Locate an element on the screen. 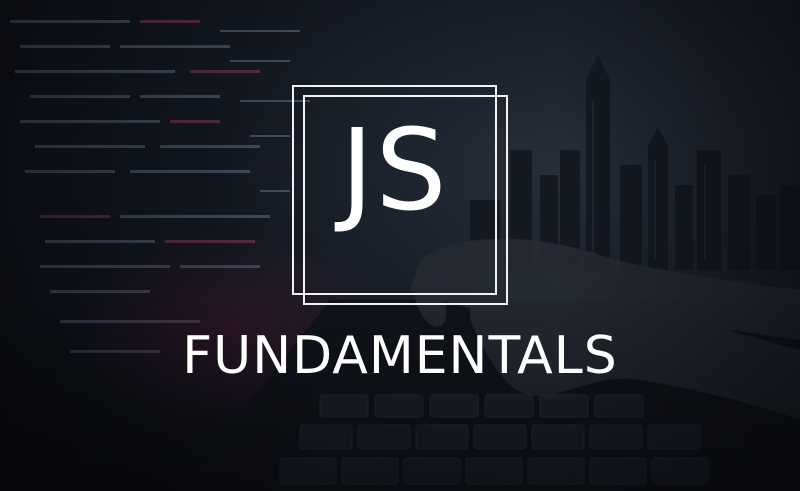 This screenshot has height=491, width=800. js-logo-text: JS is located at coordinates (394, 171).